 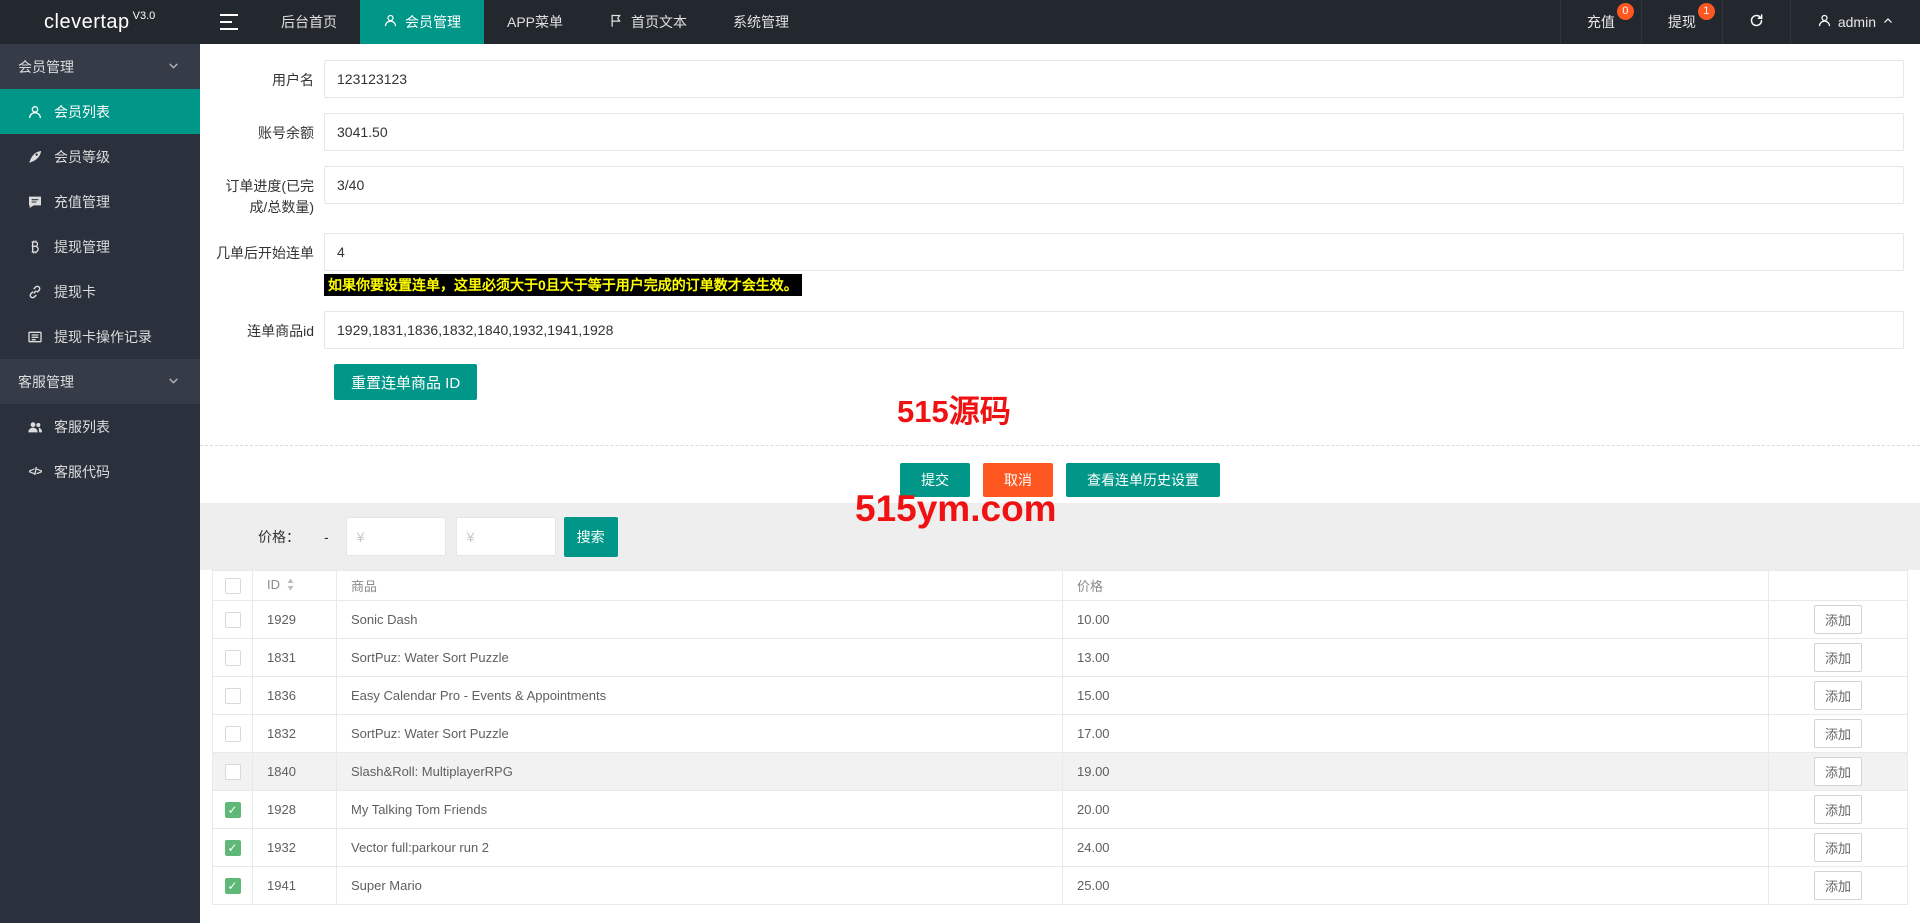 What do you see at coordinates (406, 382) in the screenshot?
I see `reset-product-ids-button: 重置连单商品 ID` at bounding box center [406, 382].